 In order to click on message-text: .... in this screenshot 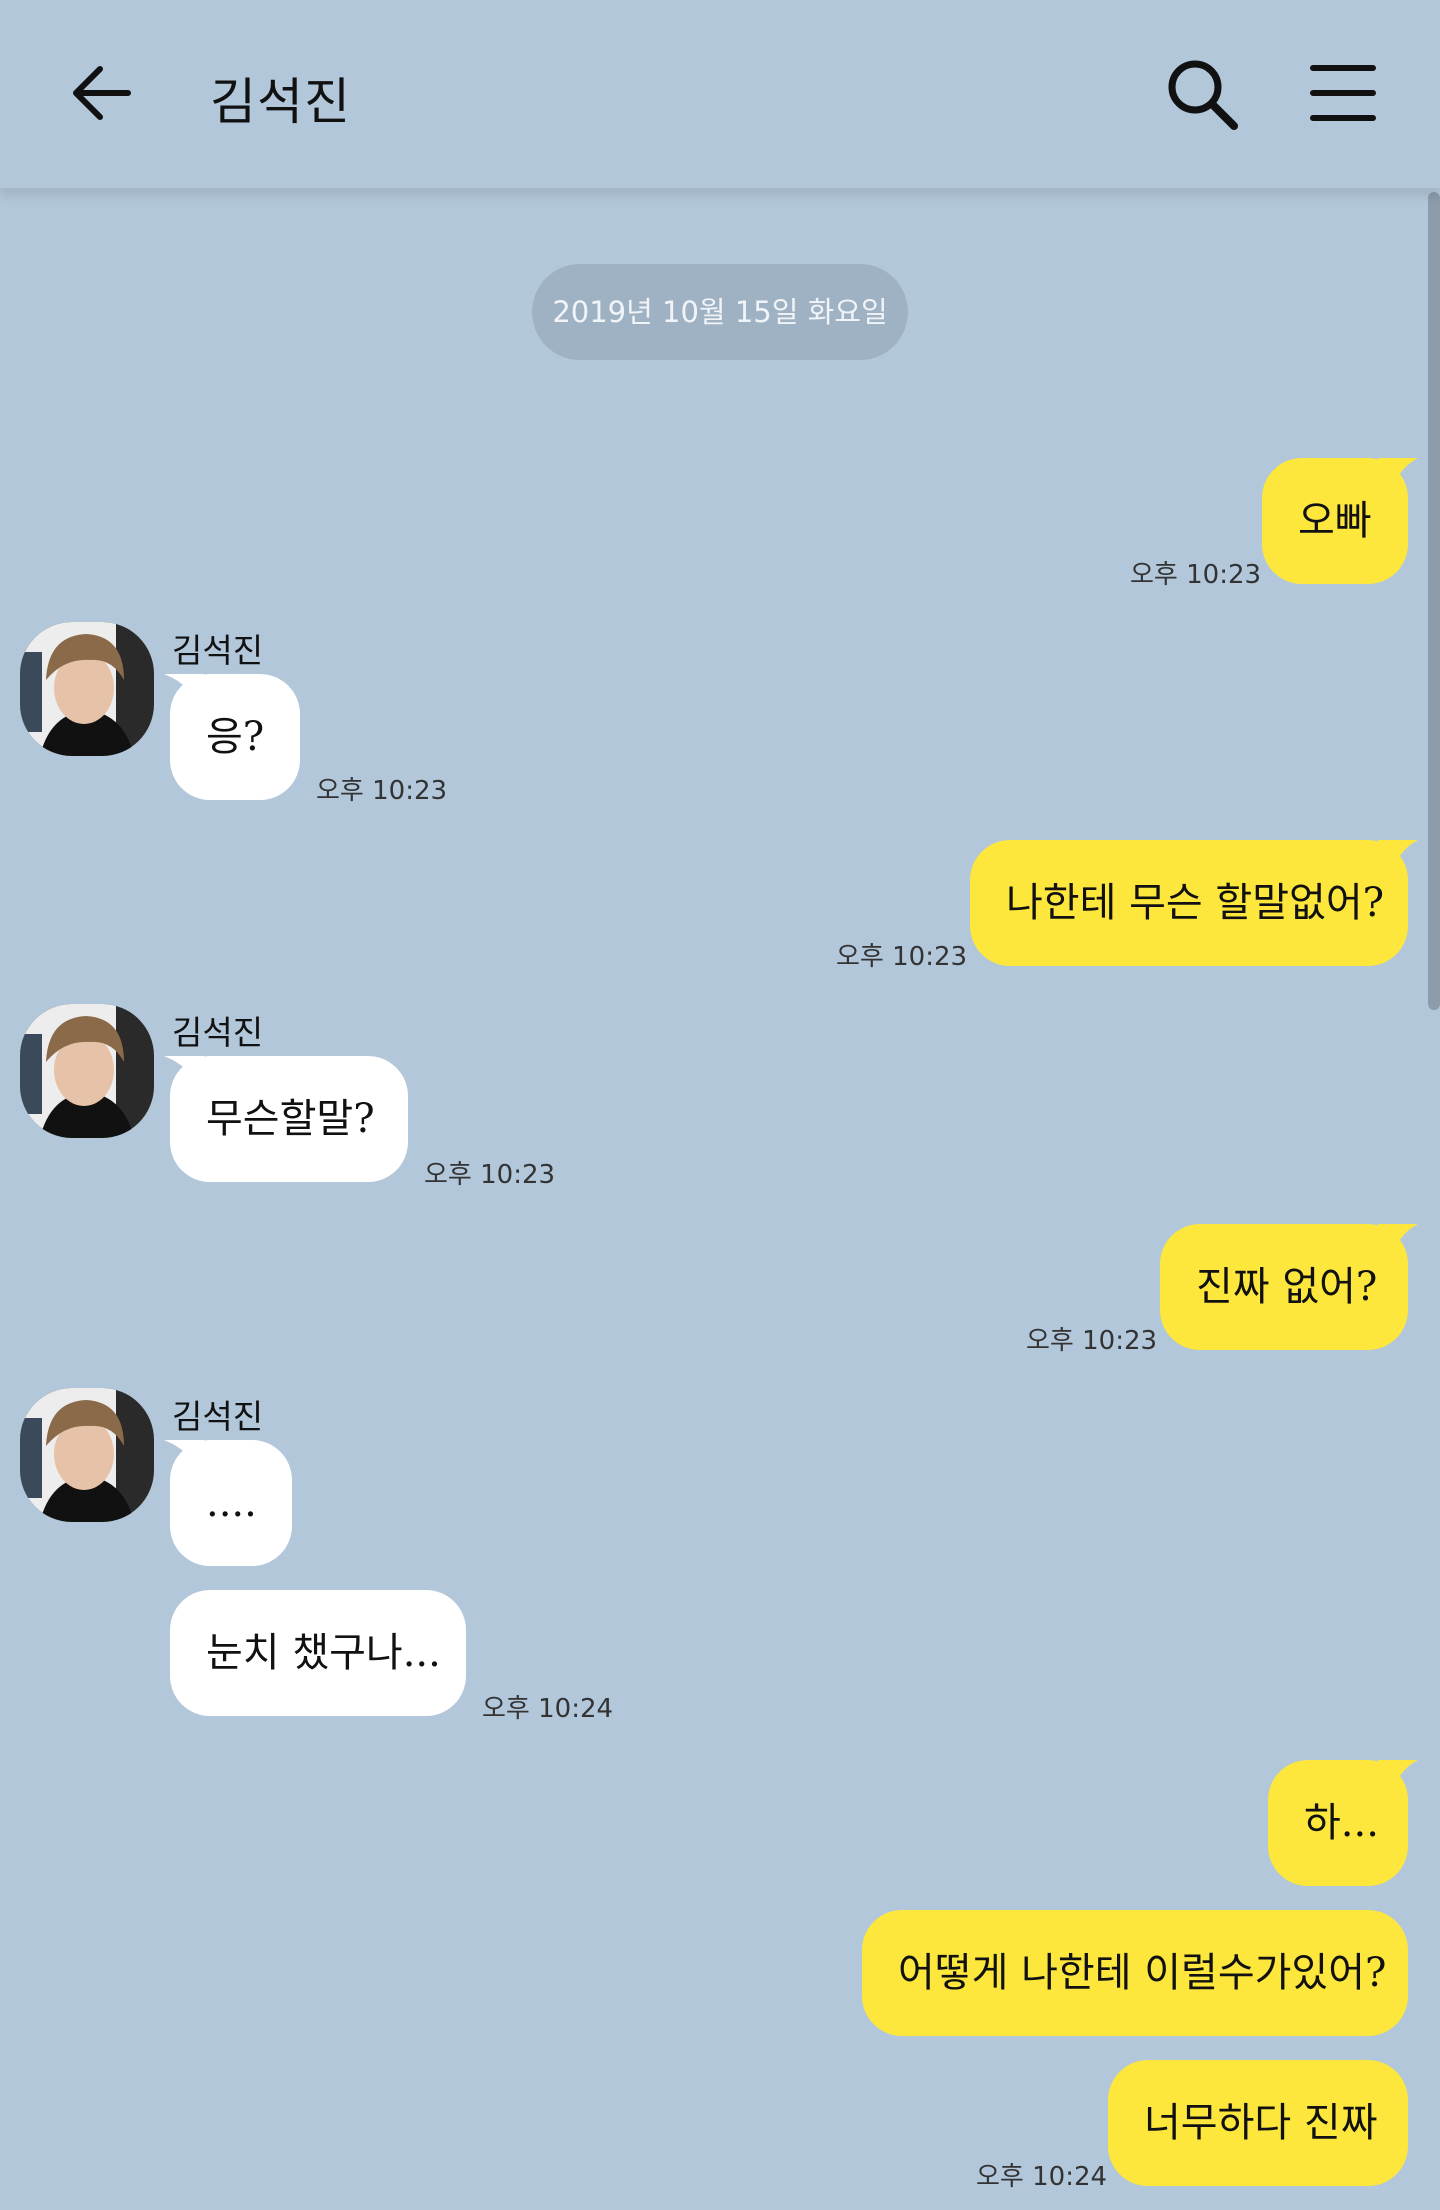, I will do `click(231, 1503)`.